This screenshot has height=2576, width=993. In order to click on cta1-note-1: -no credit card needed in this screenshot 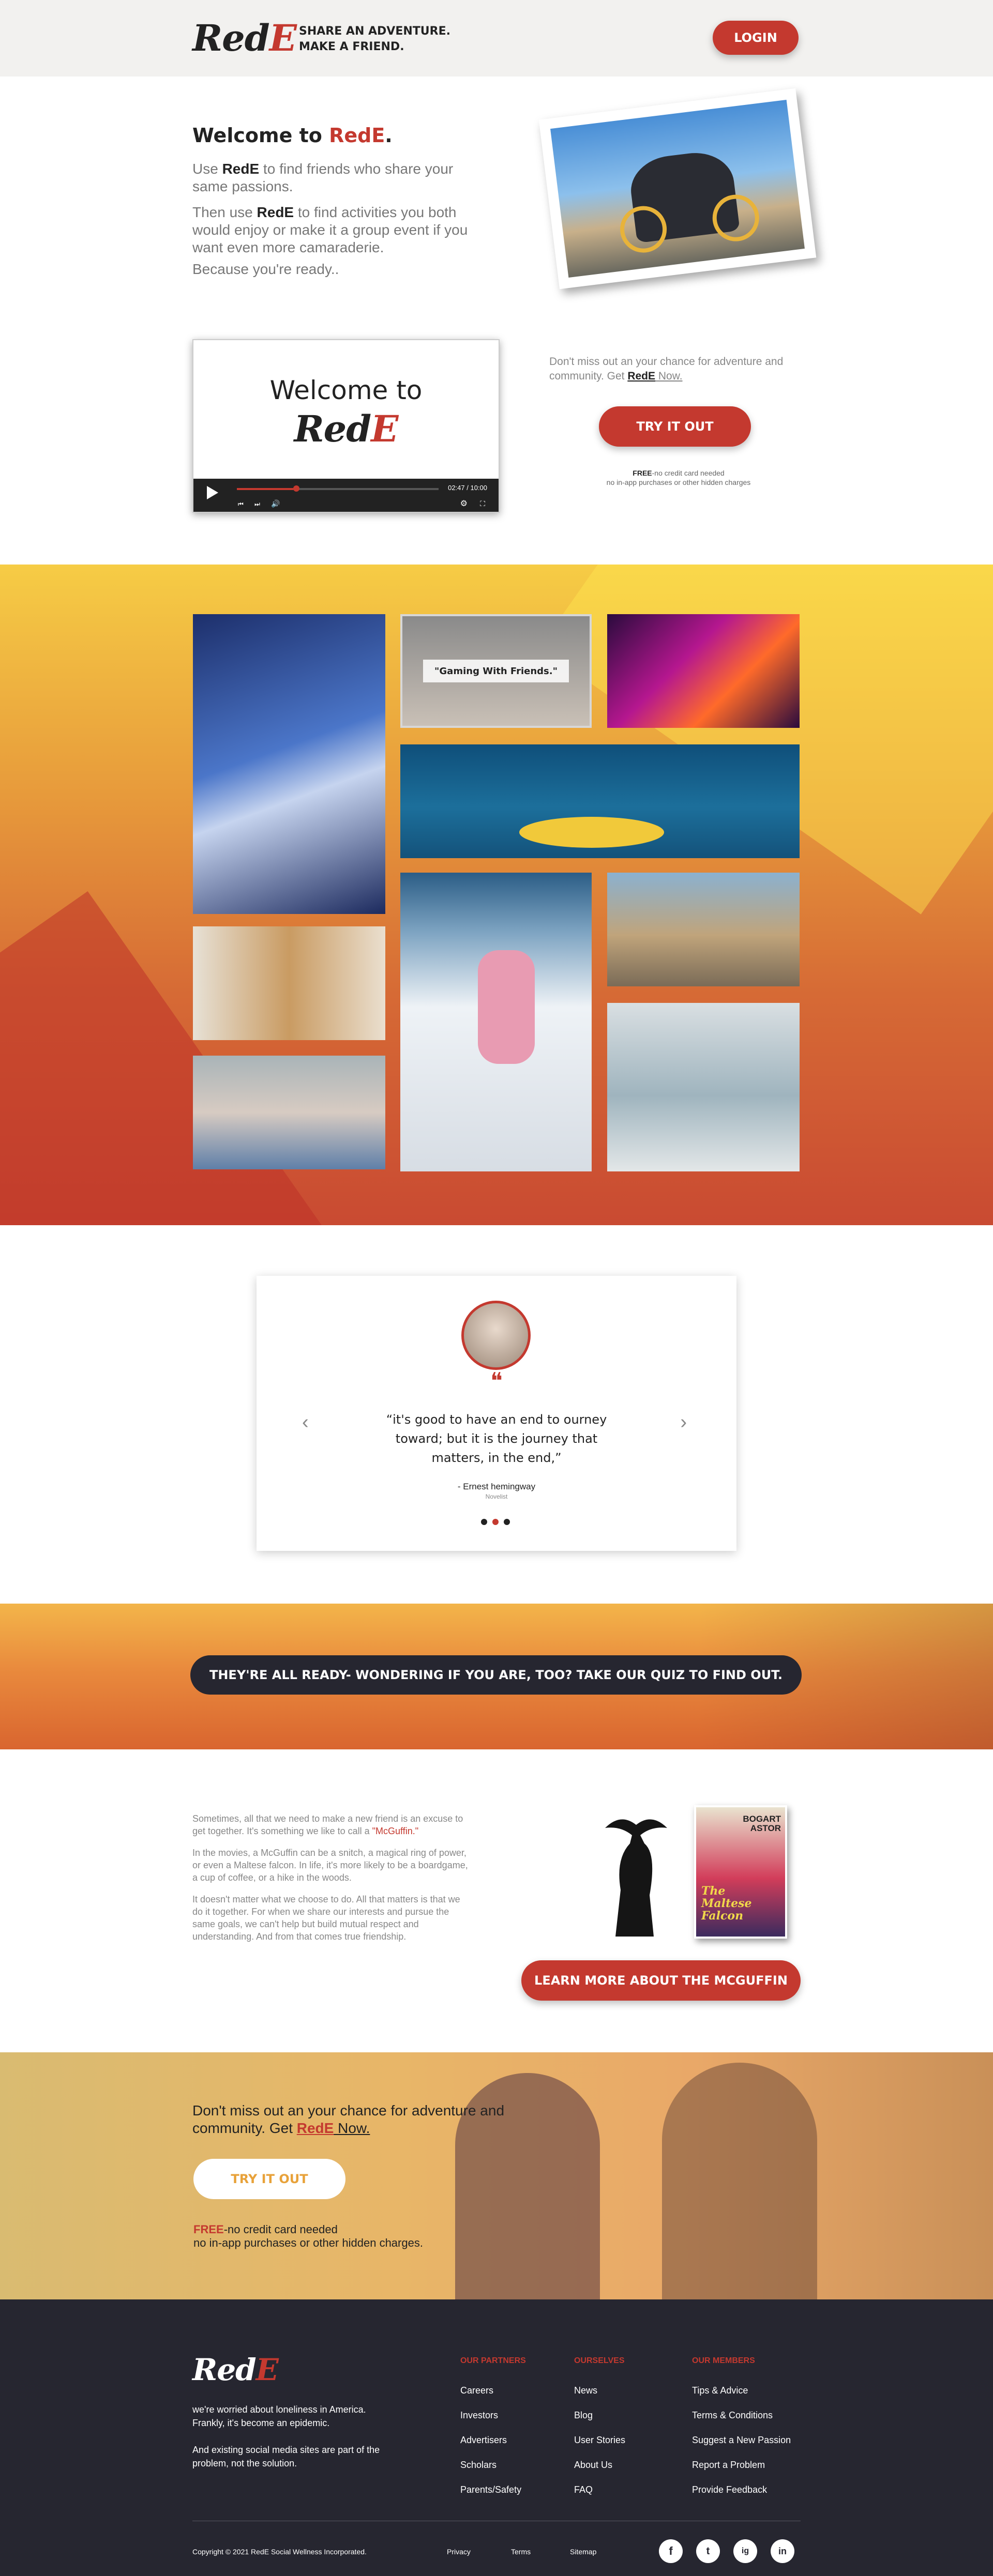, I will do `click(689, 473)`.